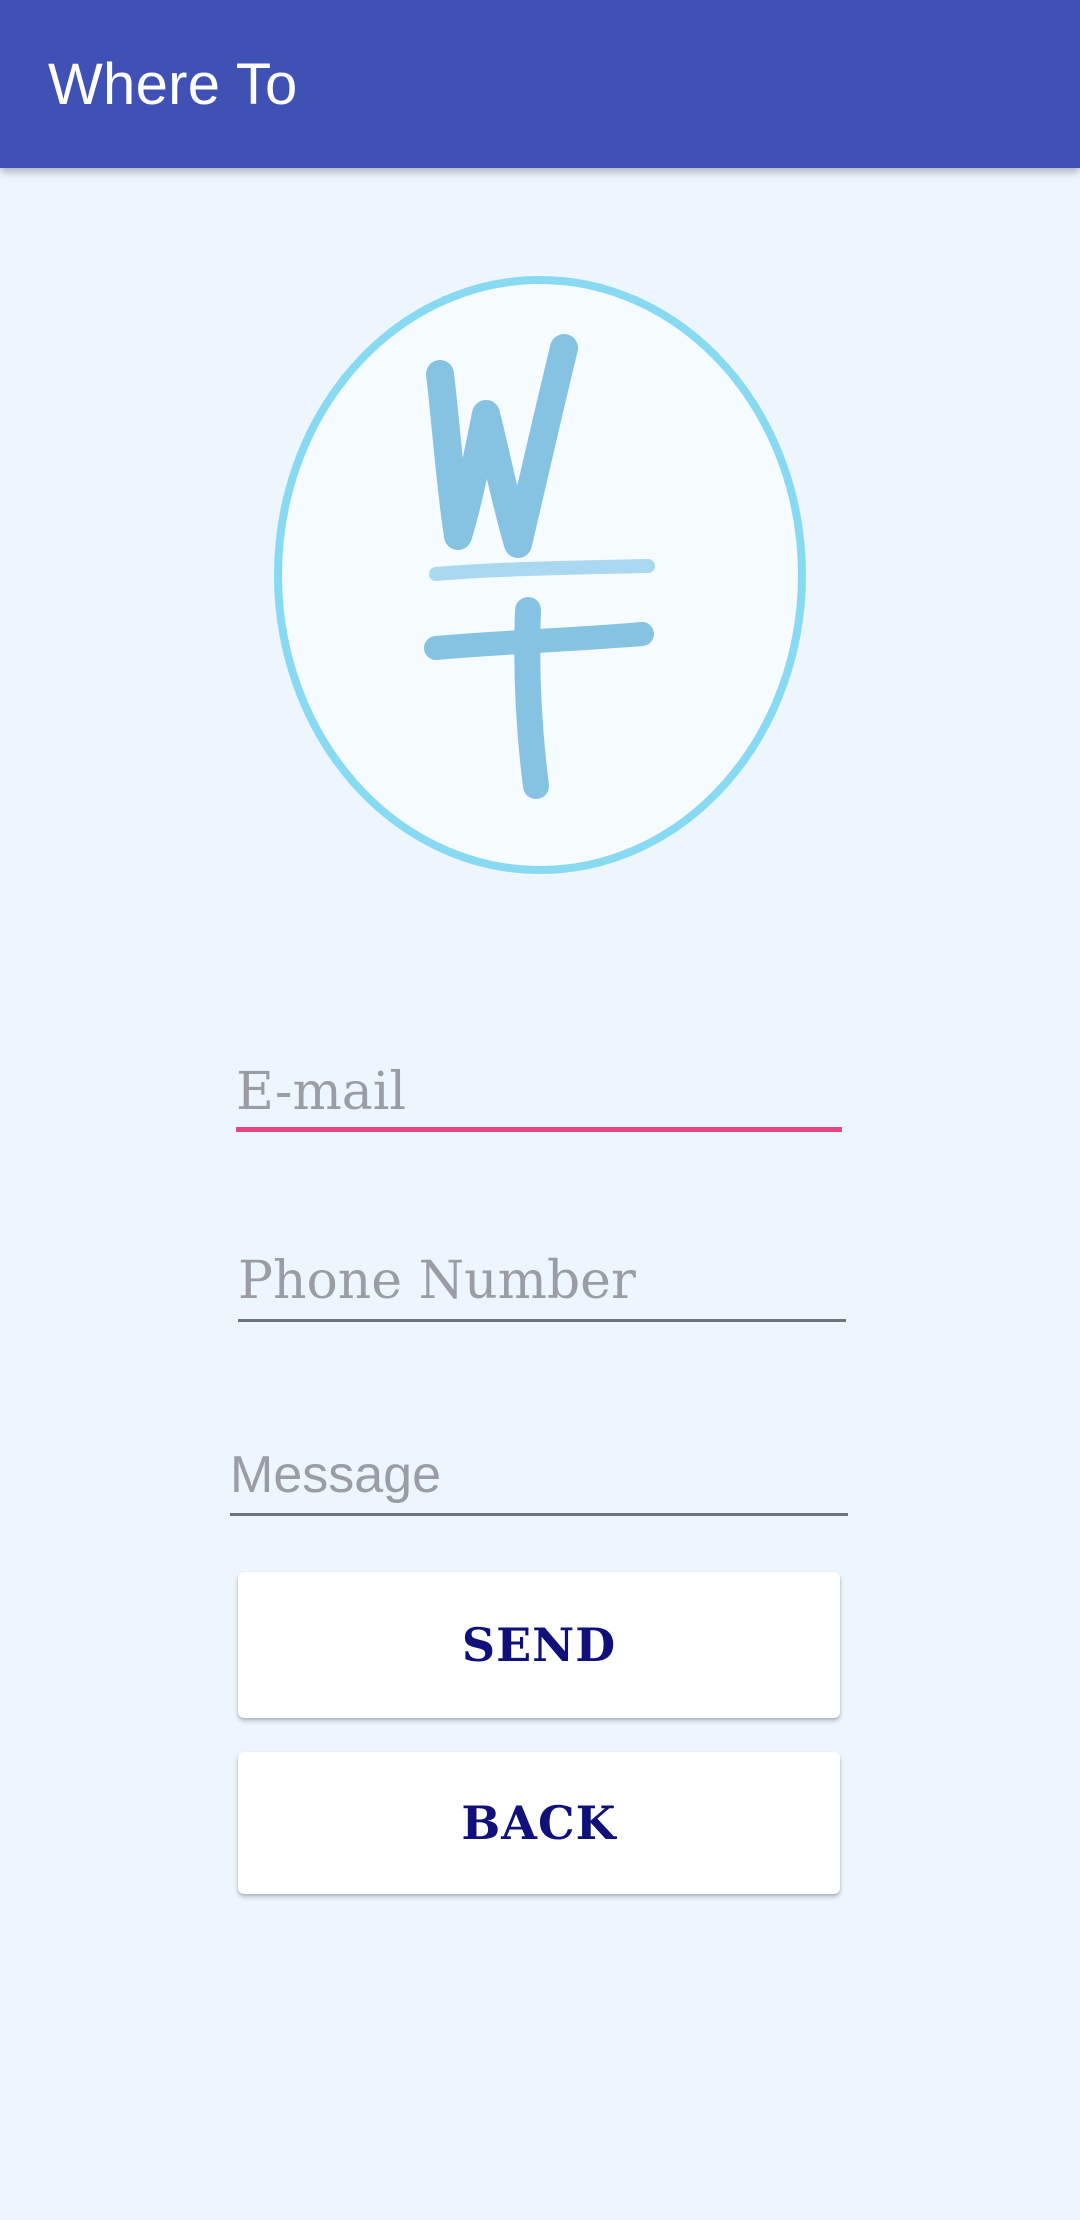  I want to click on app-title: Where To, so click(173, 84).